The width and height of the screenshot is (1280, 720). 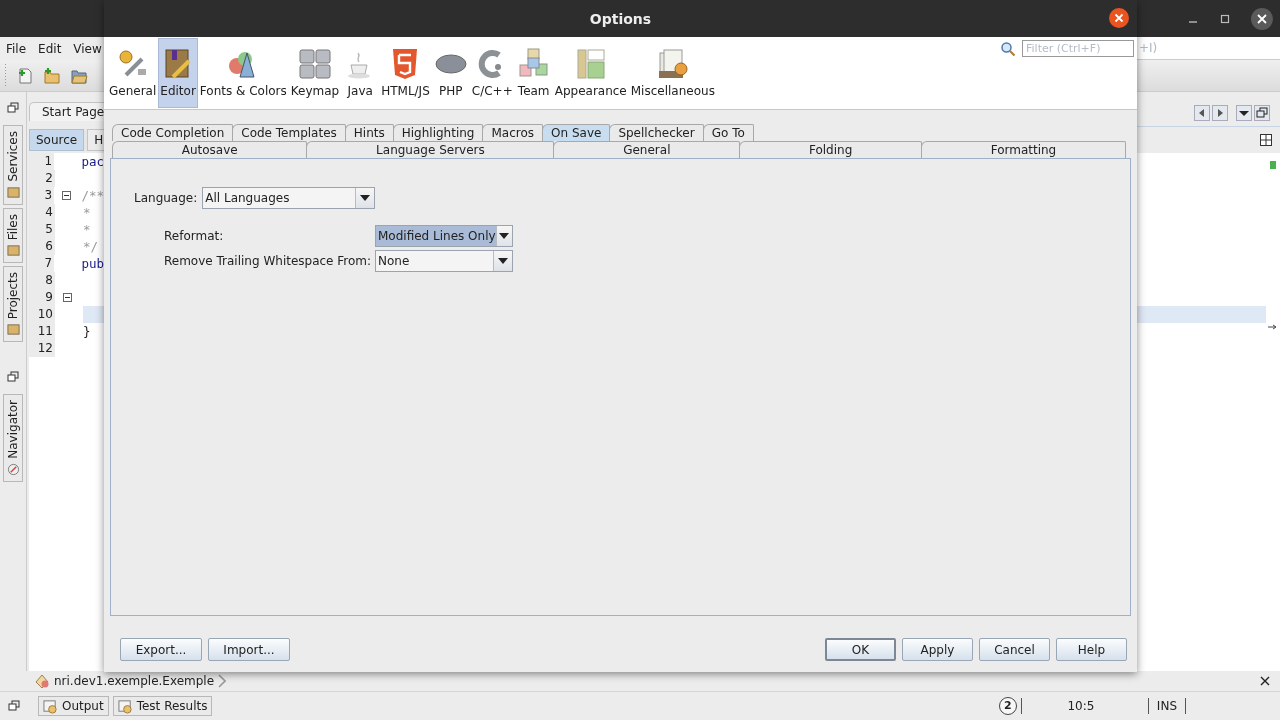 What do you see at coordinates (1091, 649) in the screenshot?
I see `dialog-button: Help` at bounding box center [1091, 649].